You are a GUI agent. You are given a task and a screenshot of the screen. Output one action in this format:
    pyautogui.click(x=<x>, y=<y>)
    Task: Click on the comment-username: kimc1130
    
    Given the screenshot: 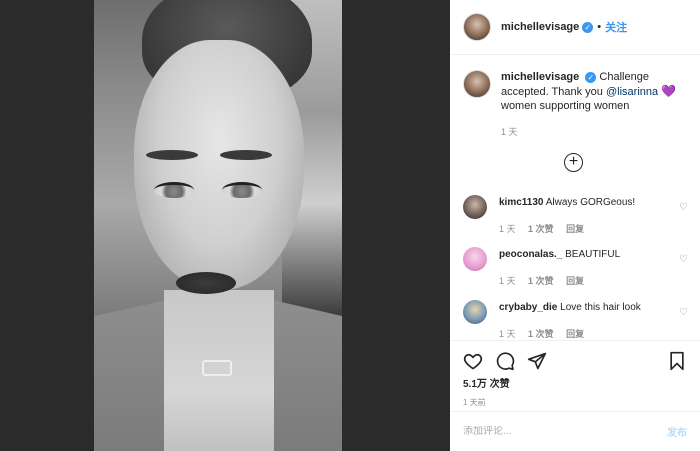 What is the action you would take?
    pyautogui.click(x=521, y=202)
    